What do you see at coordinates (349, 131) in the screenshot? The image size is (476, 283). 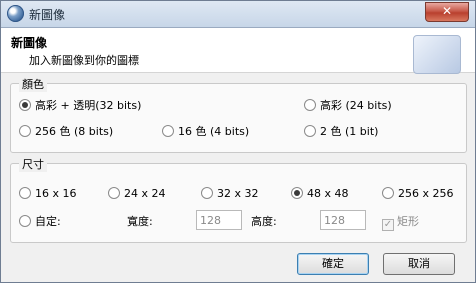 I see `option-label: 2 色 (1 bit)` at bounding box center [349, 131].